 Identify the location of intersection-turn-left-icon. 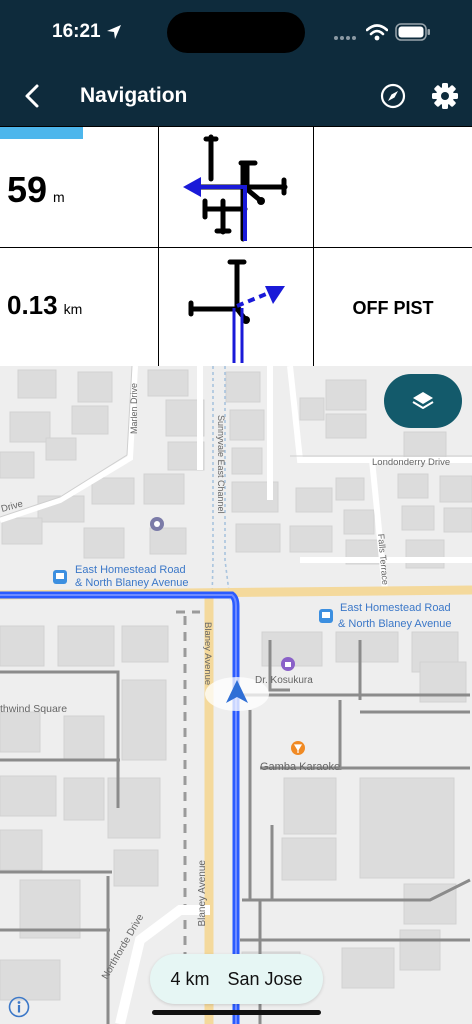
(235, 188).